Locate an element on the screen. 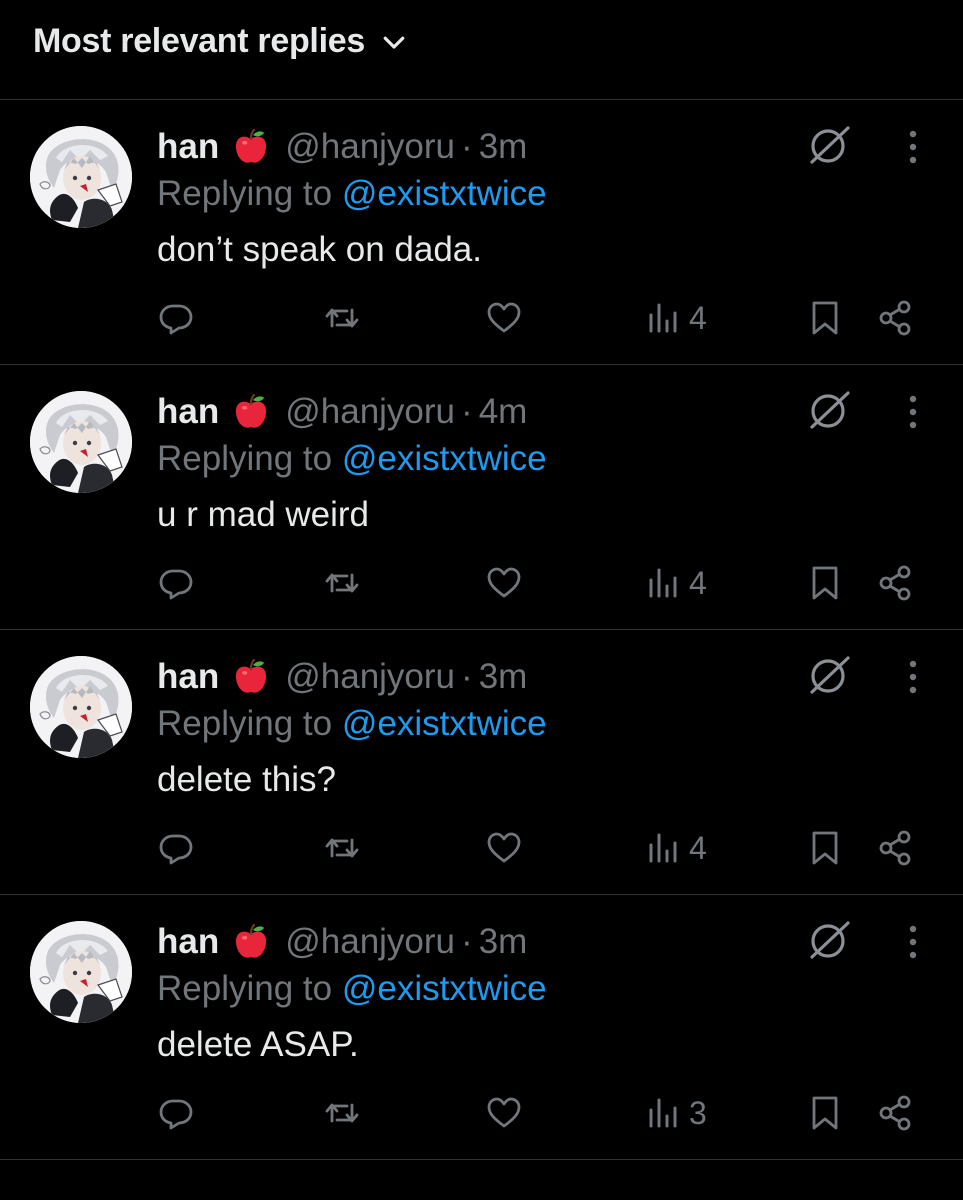 This screenshot has height=1200, width=963. chevron-down-icon is located at coordinates (394, 42).